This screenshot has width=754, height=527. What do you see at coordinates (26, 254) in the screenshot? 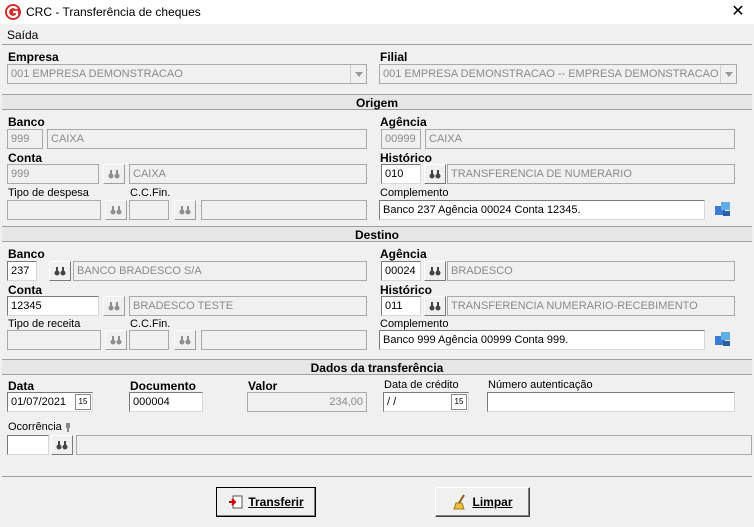
I see `destino-banco-label: Banco` at bounding box center [26, 254].